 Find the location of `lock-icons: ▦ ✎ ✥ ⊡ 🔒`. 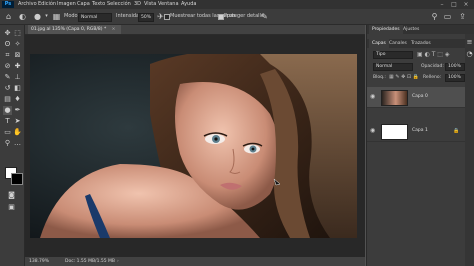

lock-icons: ▦ ✎ ✥ ⊡ 🔒 is located at coordinates (404, 77).